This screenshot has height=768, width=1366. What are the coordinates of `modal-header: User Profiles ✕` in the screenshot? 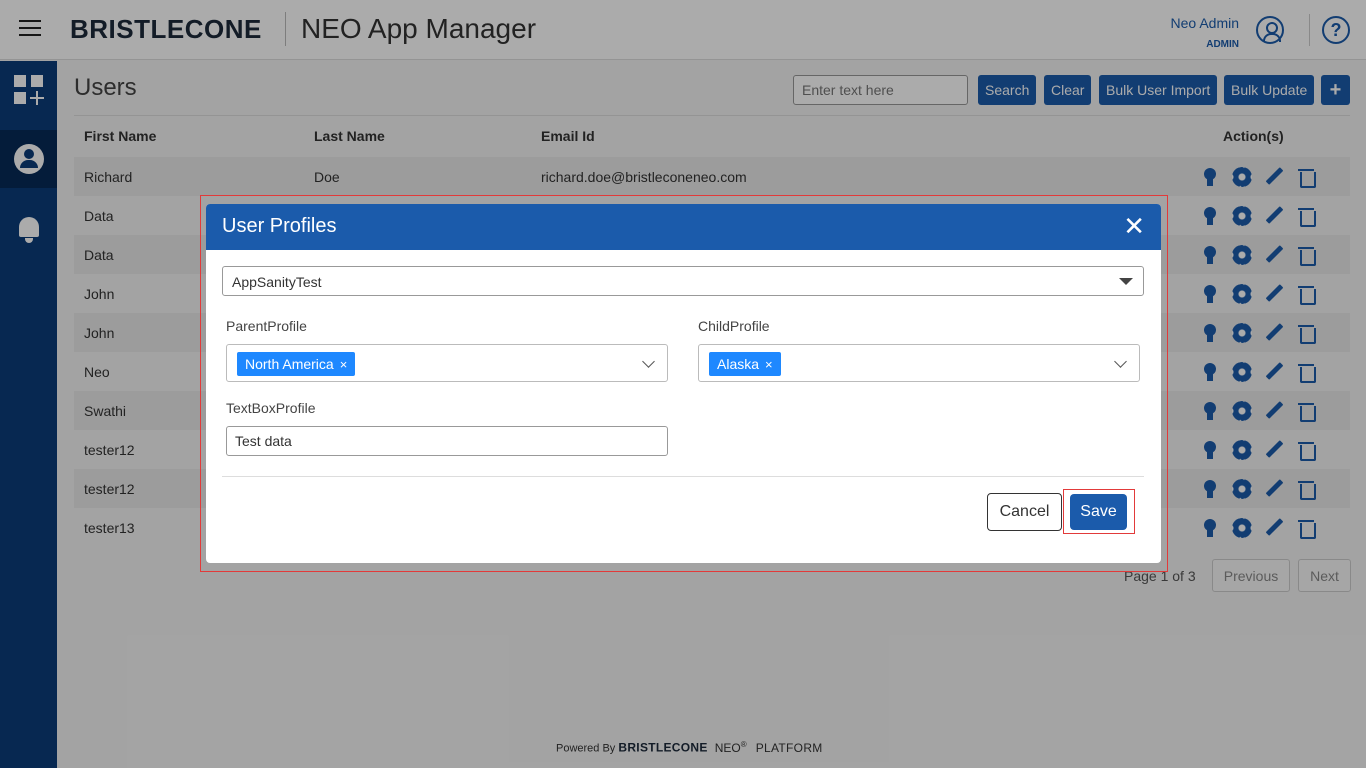 It's located at (683, 227).